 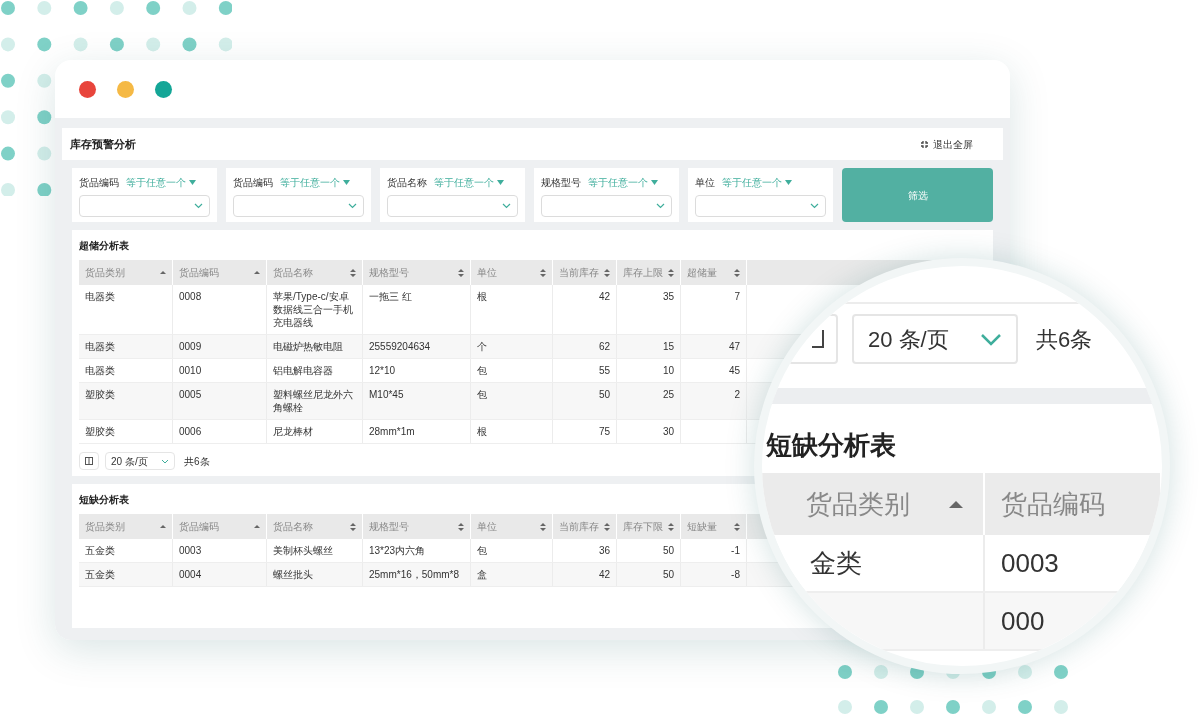 I want to click on filter-label: 货品名称, so click(x=407, y=183).